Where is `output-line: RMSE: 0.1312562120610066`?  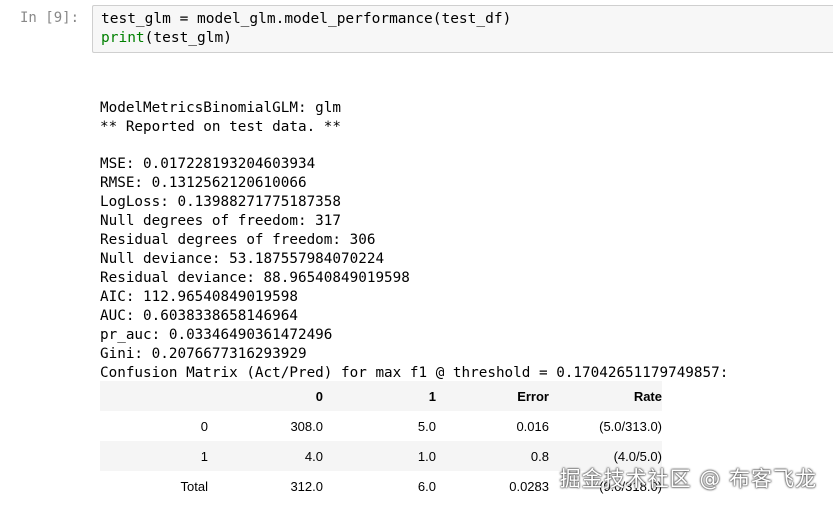
output-line: RMSE: 0.1312562120610066 is located at coordinates (203, 183).